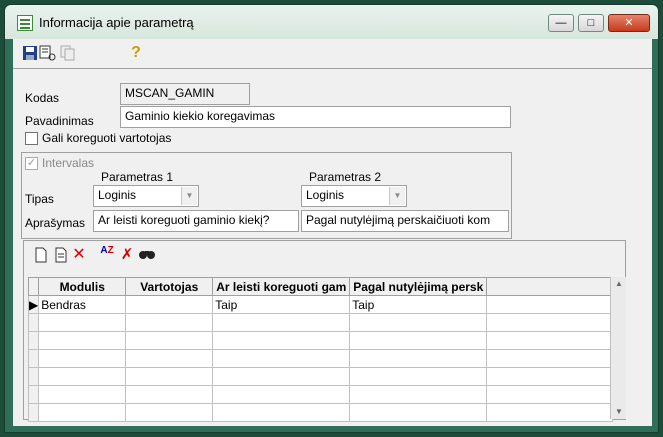  What do you see at coordinates (107, 255) in the screenshot?
I see `sort-icon: AZ` at bounding box center [107, 255].